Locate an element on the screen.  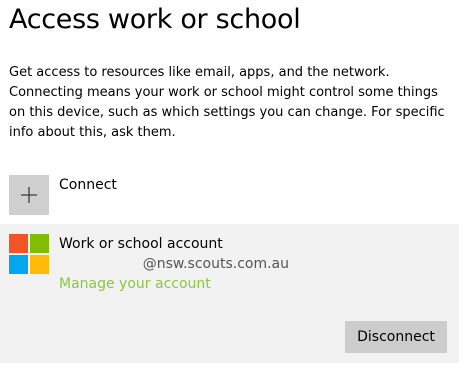
plus-icon is located at coordinates (29, 195).